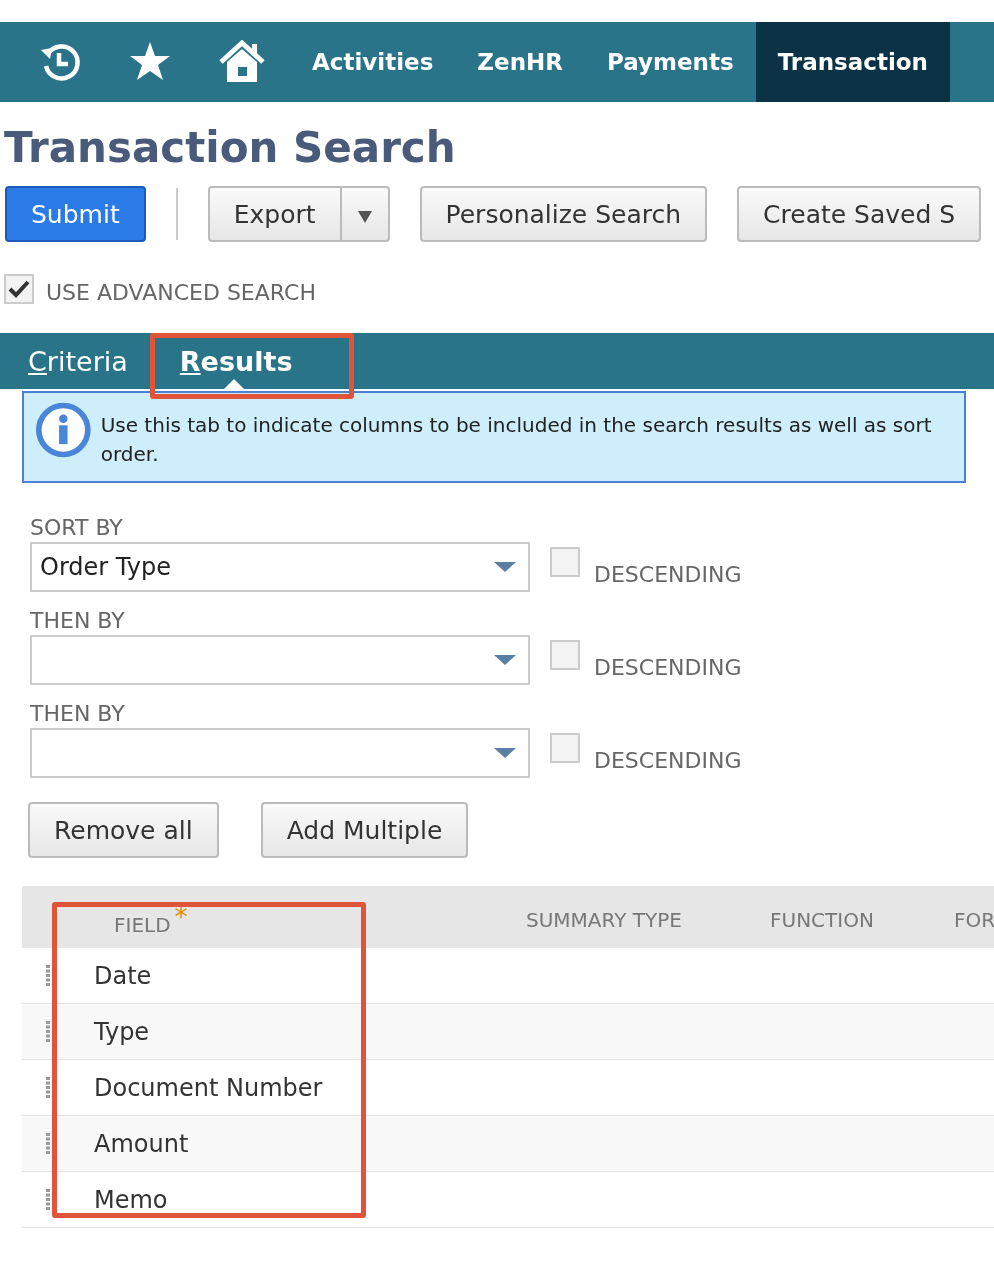 Image resolution: width=994 pixels, height=1264 pixels. What do you see at coordinates (75, 214) in the screenshot?
I see `submit-button: Submit` at bounding box center [75, 214].